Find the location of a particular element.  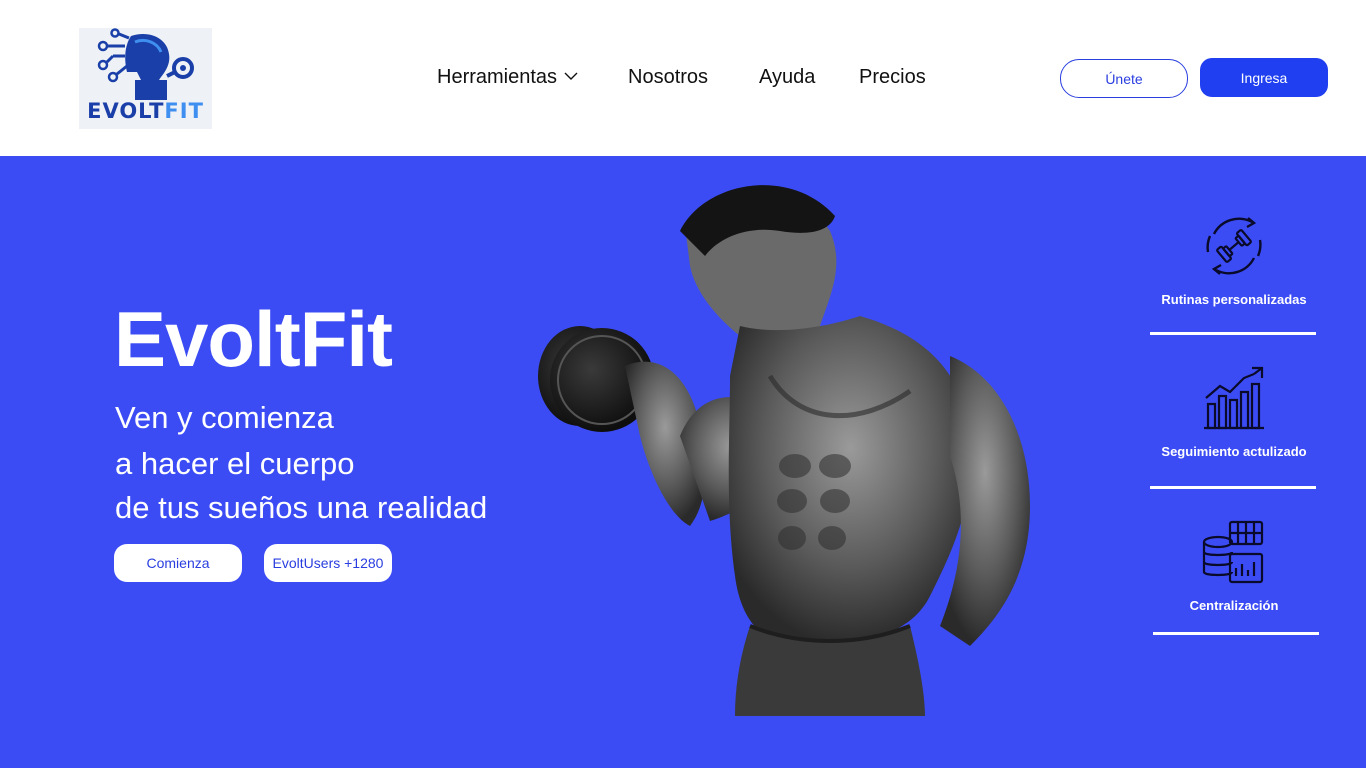

database-grid-icon is located at coordinates (1233, 552).